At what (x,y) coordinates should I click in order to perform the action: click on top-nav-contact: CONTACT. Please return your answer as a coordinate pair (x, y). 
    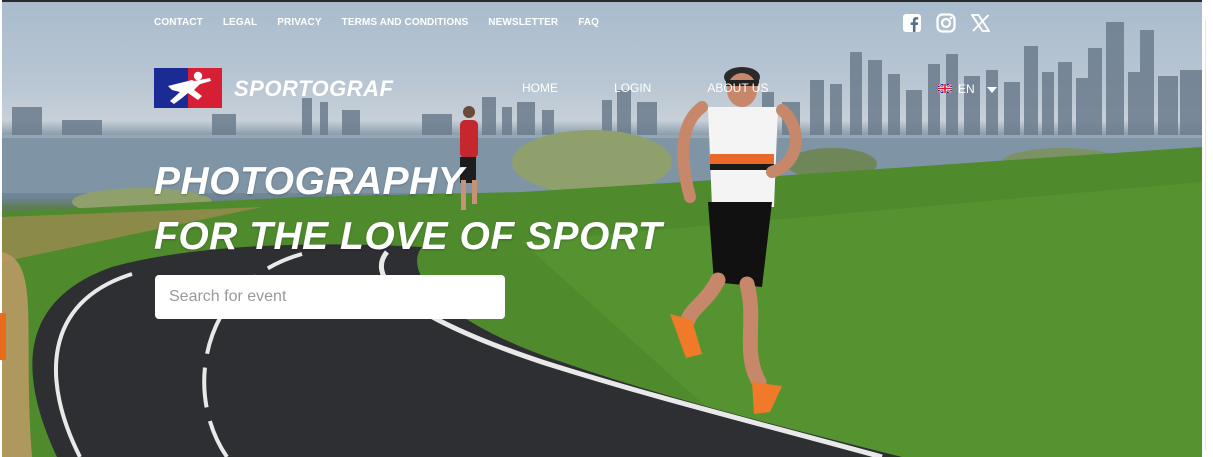
    Looking at the image, I should click on (178, 22).